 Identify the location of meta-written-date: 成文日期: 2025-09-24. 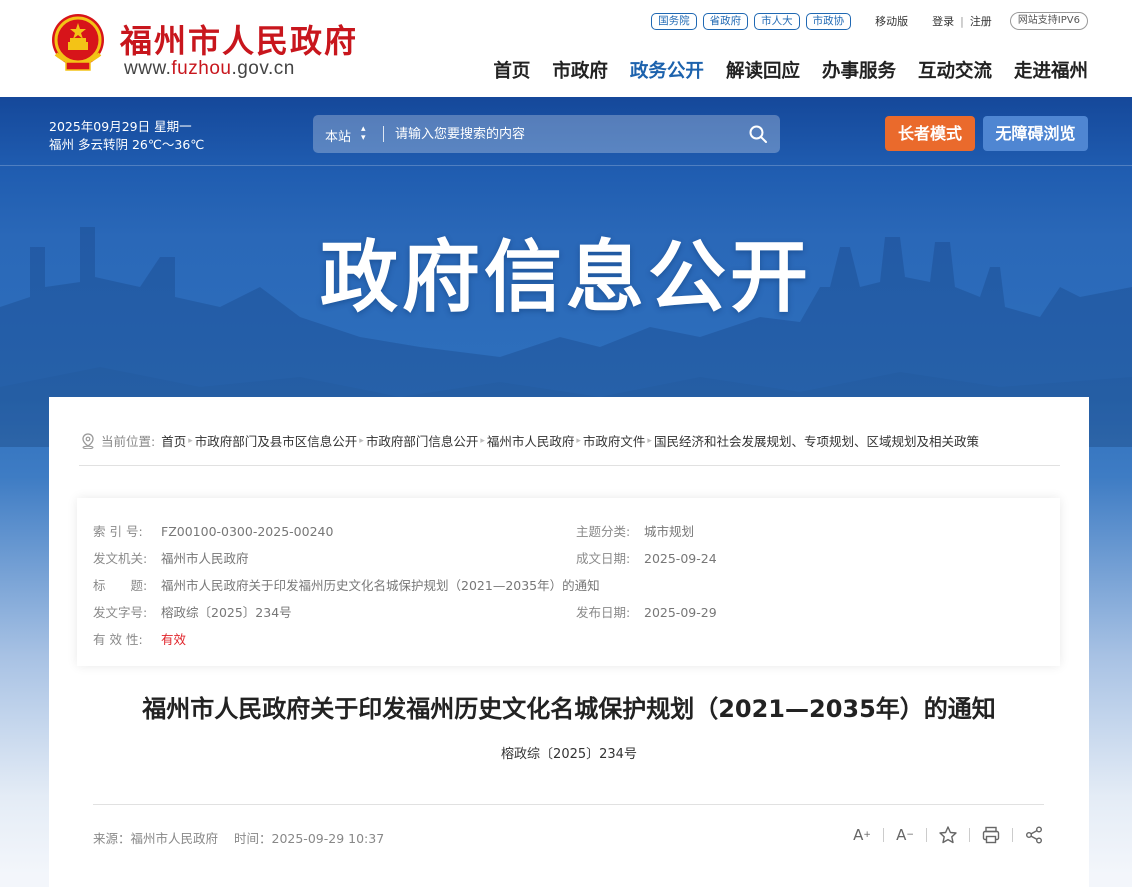
(646, 557).